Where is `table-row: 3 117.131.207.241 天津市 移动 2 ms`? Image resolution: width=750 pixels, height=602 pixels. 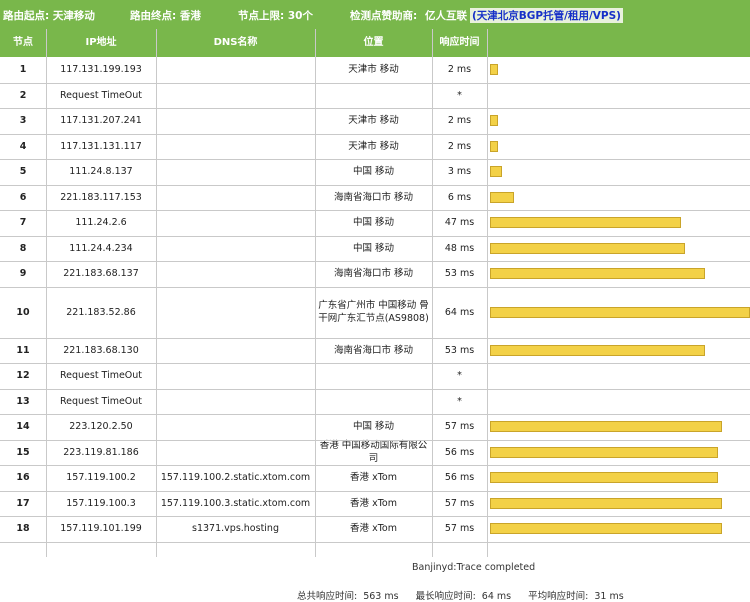
table-row: 3 117.131.207.241 天津市 移动 2 ms is located at coordinates (375, 121).